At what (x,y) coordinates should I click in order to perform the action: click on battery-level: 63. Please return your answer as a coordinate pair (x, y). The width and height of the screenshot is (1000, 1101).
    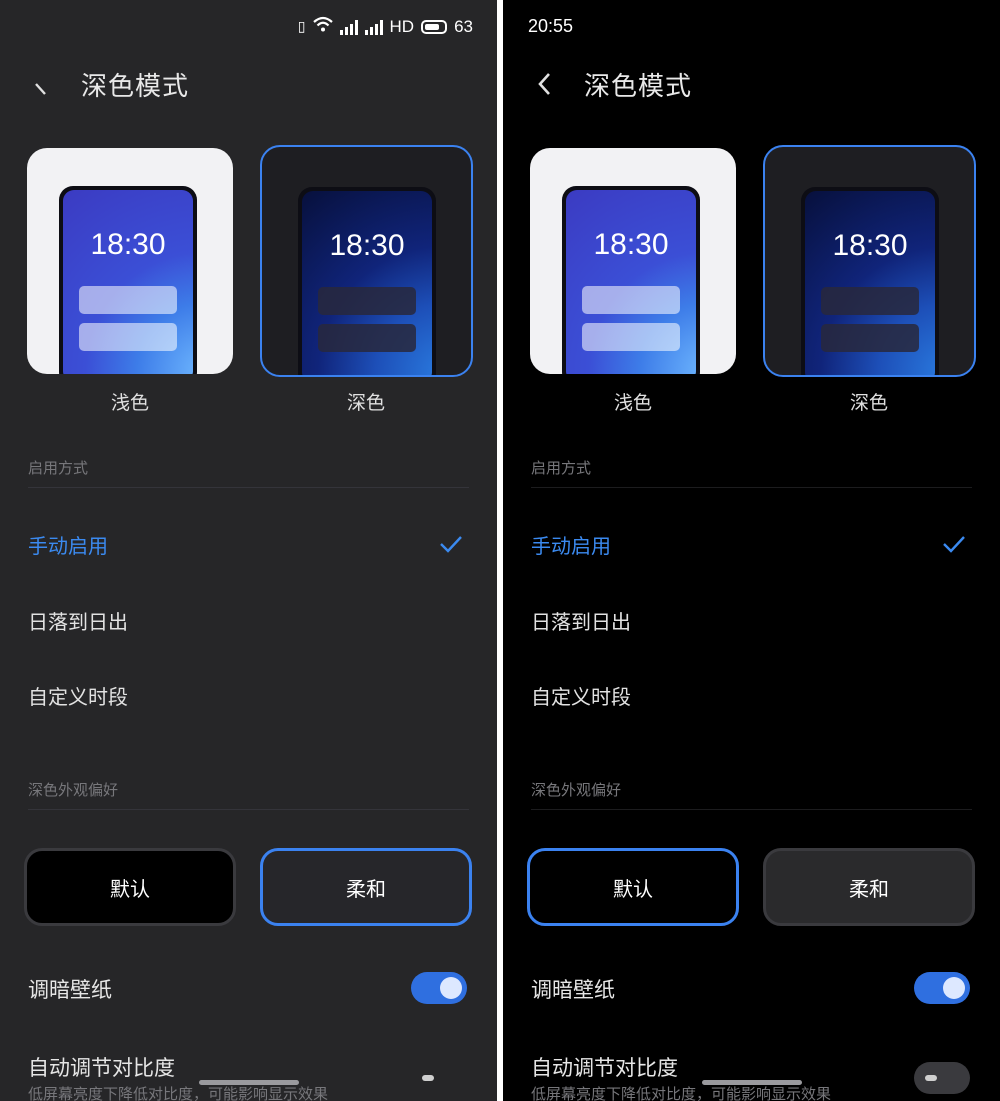
    Looking at the image, I should click on (463, 26).